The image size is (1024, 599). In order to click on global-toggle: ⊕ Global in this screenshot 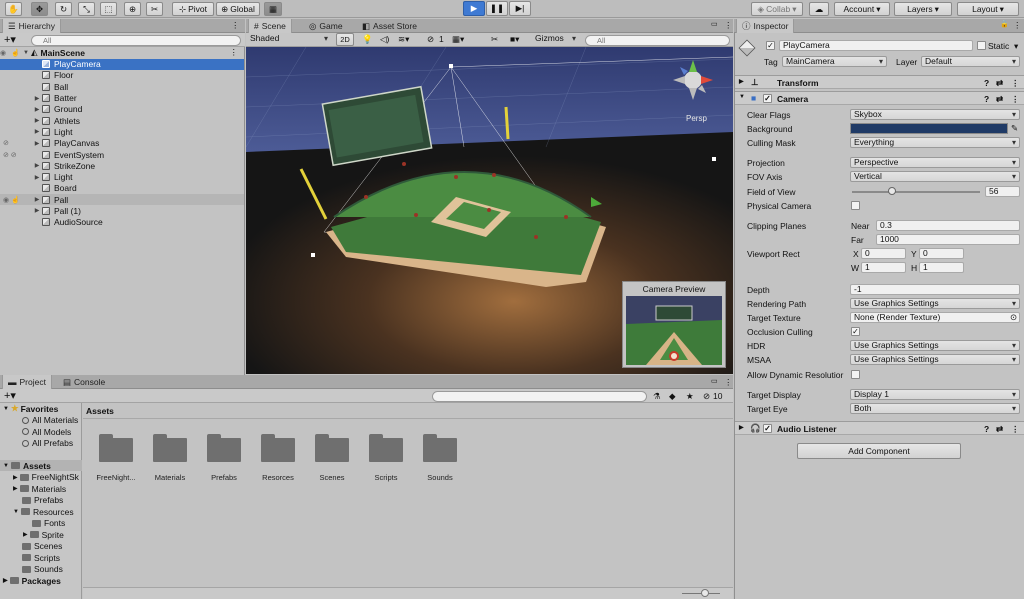, I will do `click(238, 9)`.